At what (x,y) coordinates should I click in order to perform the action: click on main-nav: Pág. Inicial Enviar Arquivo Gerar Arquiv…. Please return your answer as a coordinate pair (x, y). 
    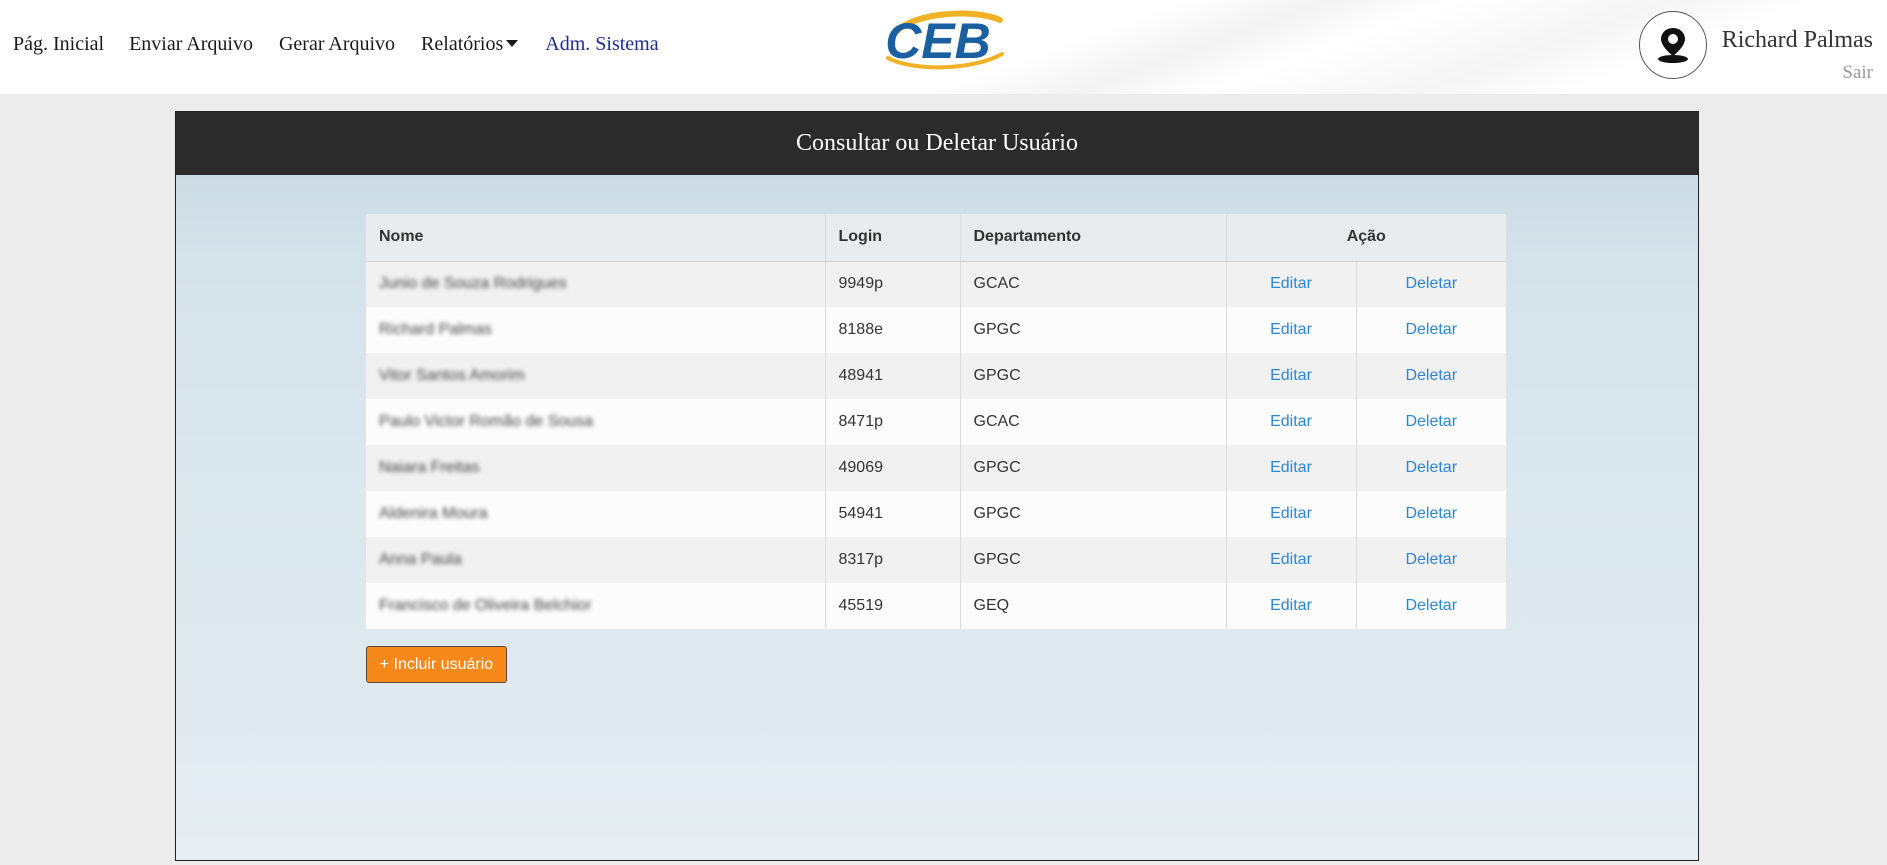
    Looking at the image, I should click on (336, 44).